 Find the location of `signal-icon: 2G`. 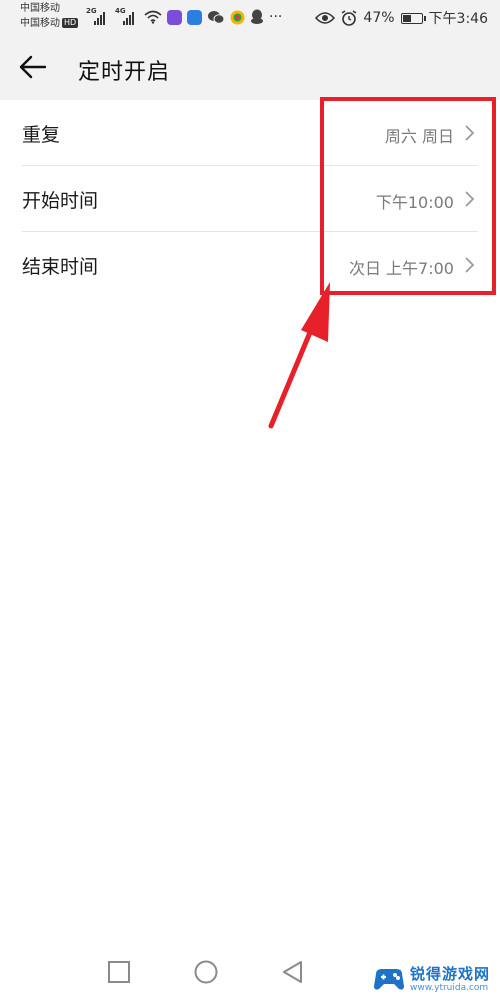

signal-icon: 2G is located at coordinates (98, 16).